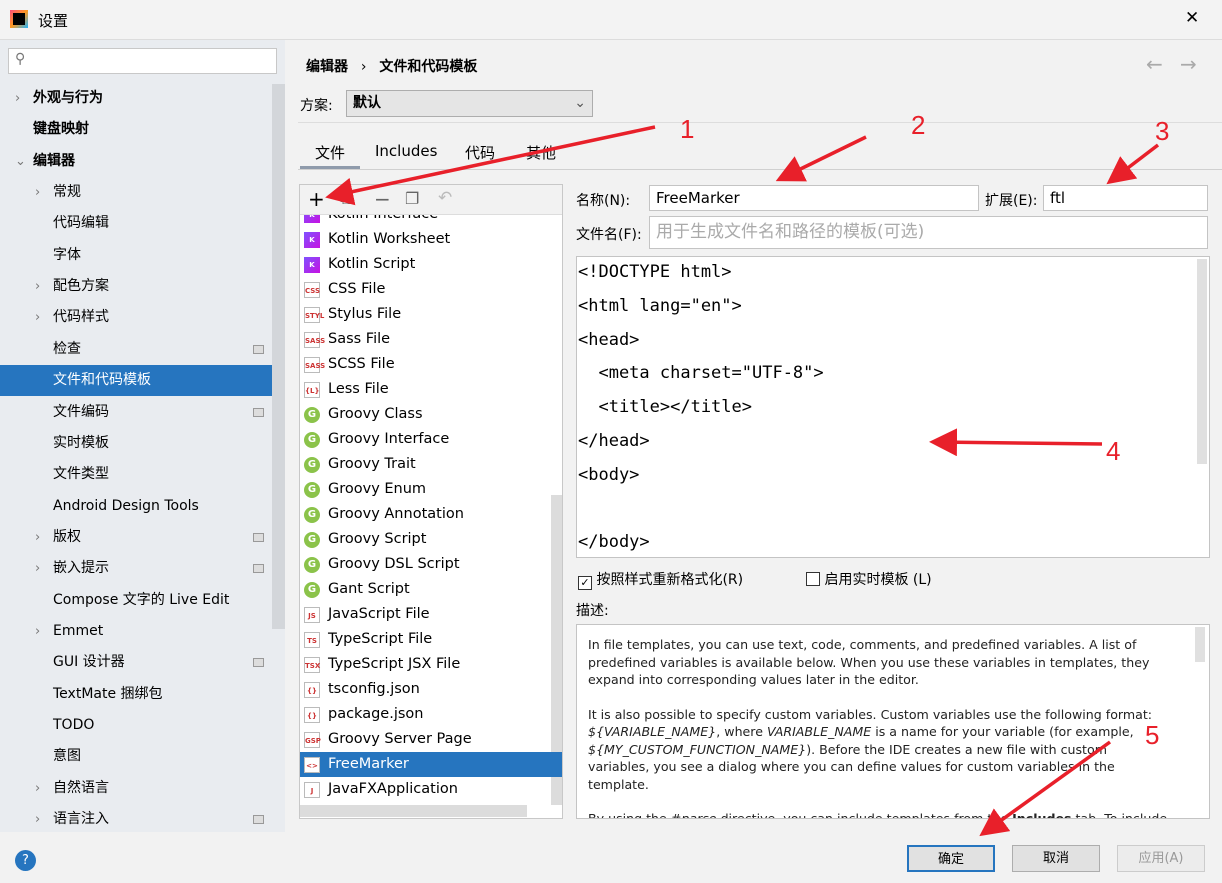  Describe the element at coordinates (327, 67) in the screenshot. I see `breadcrumb-parent: 编辑器` at that location.